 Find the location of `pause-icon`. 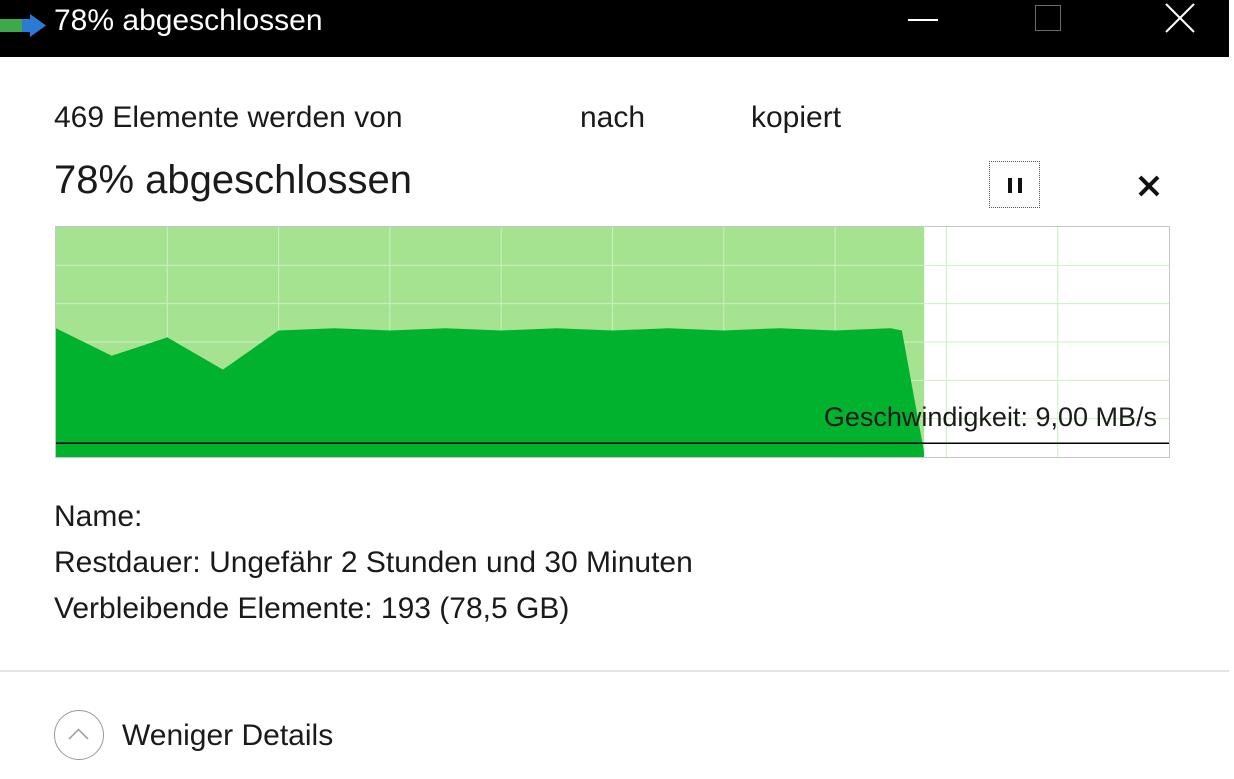

pause-icon is located at coordinates (1010, 185).